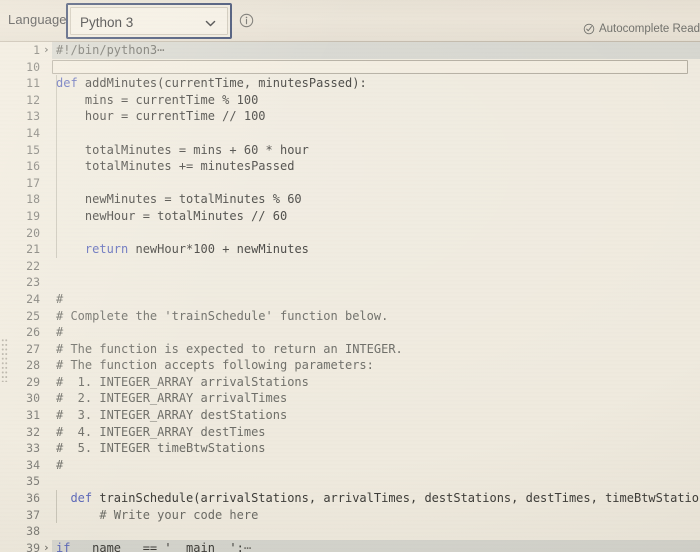  I want to click on code-line: 20, so click(350, 233).